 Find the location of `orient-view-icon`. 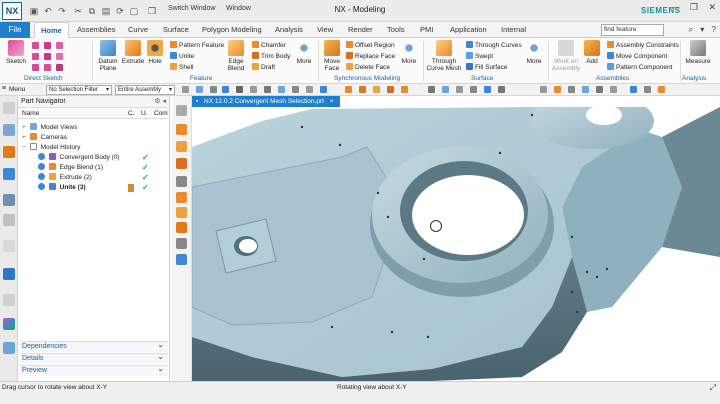

orient-view-icon is located at coordinates (404, 89).